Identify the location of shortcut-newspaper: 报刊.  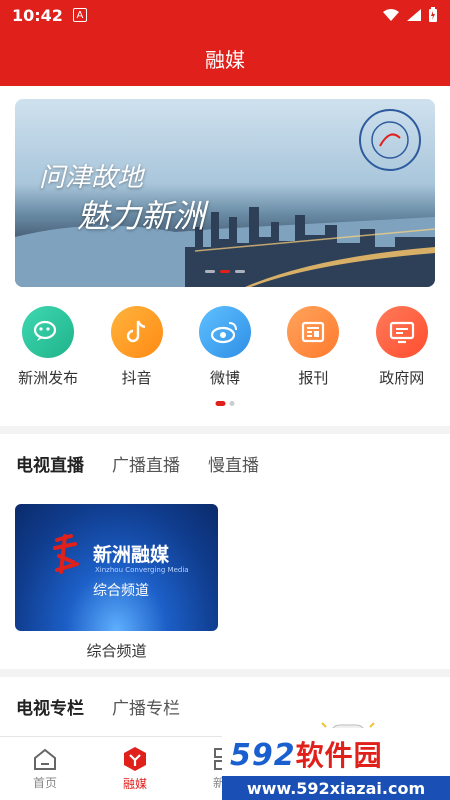
(313, 347).